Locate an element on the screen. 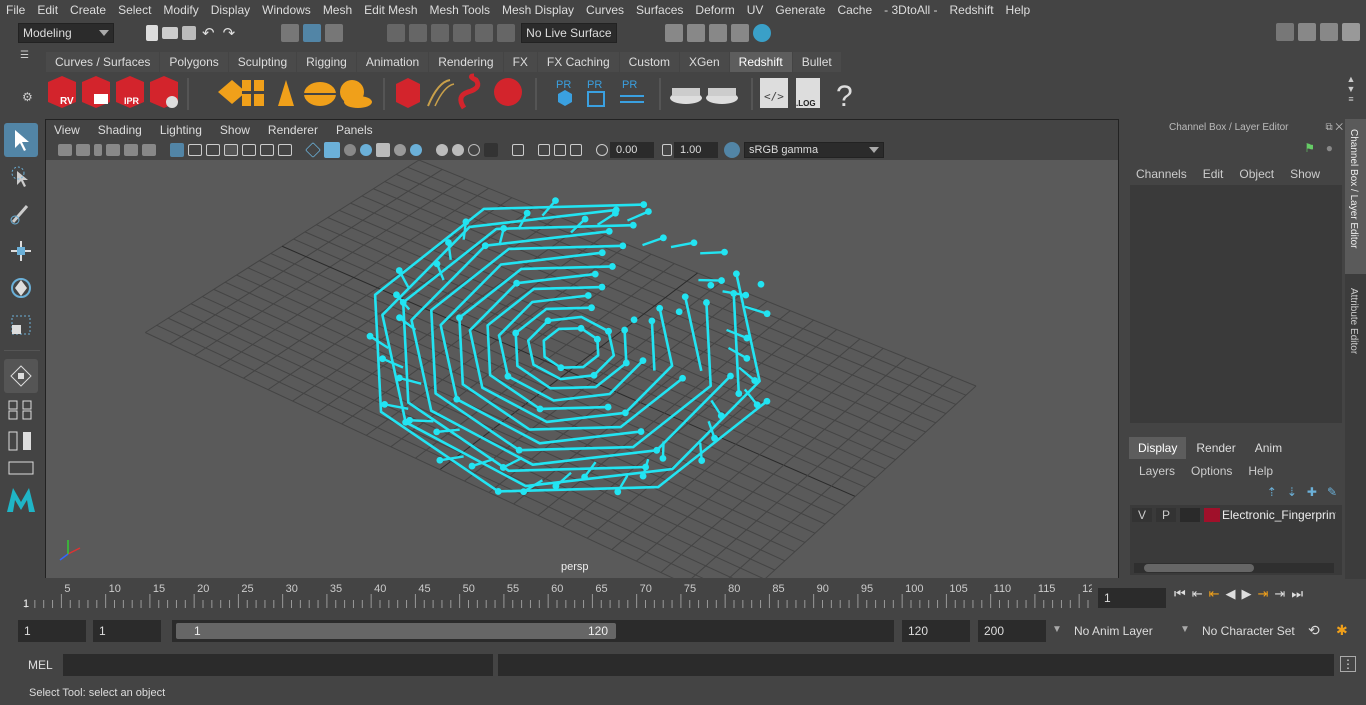 The width and height of the screenshot is (1366, 705). new-layer-icon: ✚ is located at coordinates (1312, 492).